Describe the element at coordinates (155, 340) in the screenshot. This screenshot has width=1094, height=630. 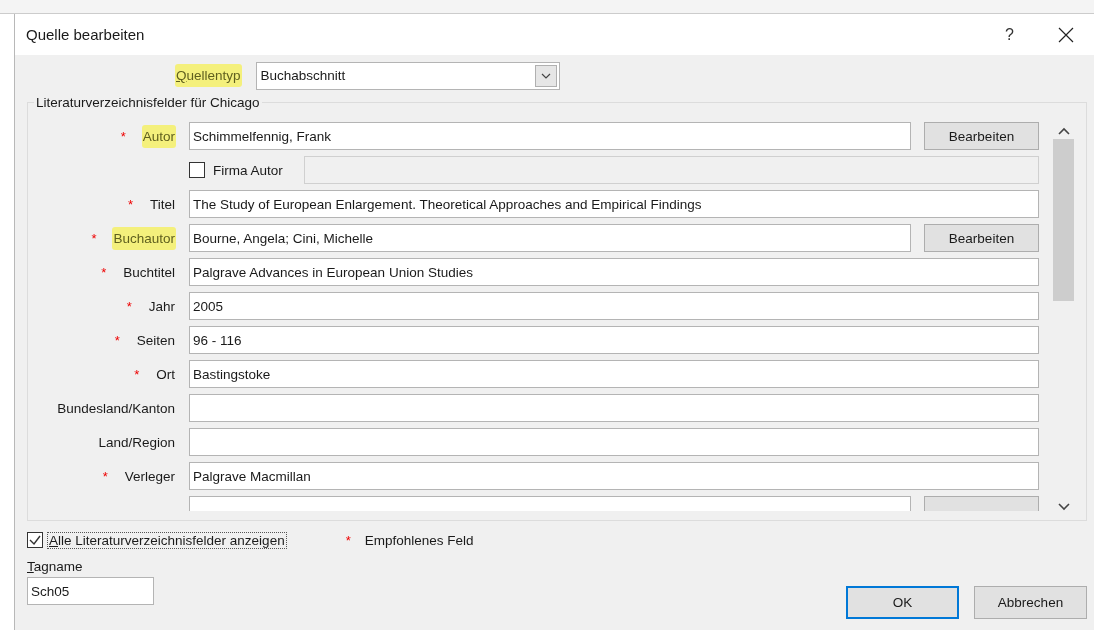
I see `field-label: Seiten` at that location.